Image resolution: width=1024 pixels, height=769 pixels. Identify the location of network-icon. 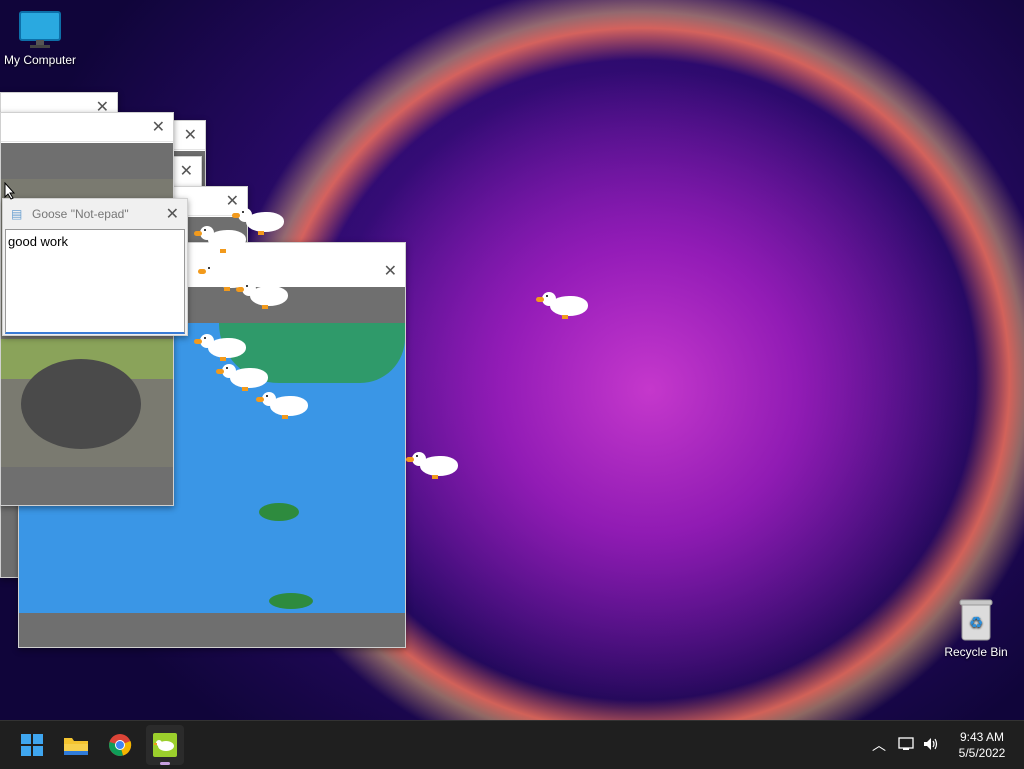
(907, 744).